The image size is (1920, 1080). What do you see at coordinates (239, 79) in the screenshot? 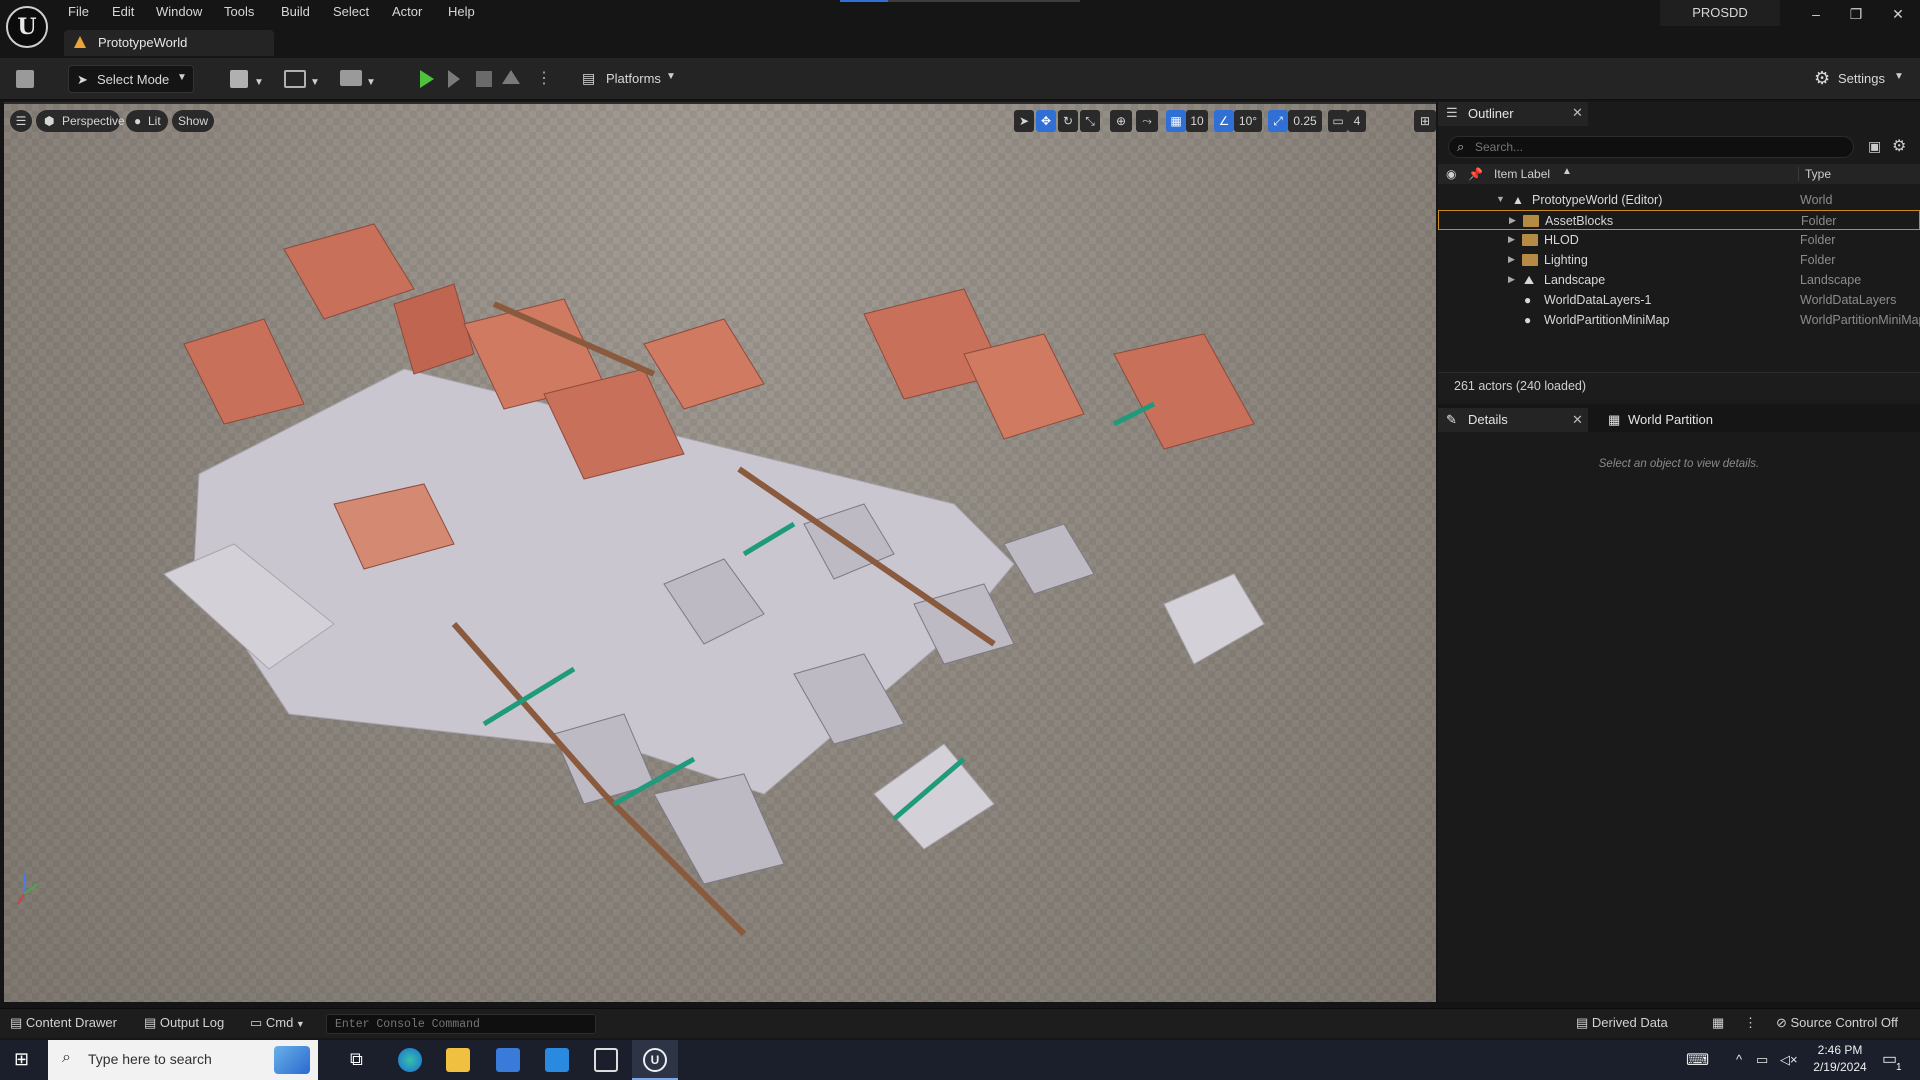
I see `add-actor-icon` at bounding box center [239, 79].